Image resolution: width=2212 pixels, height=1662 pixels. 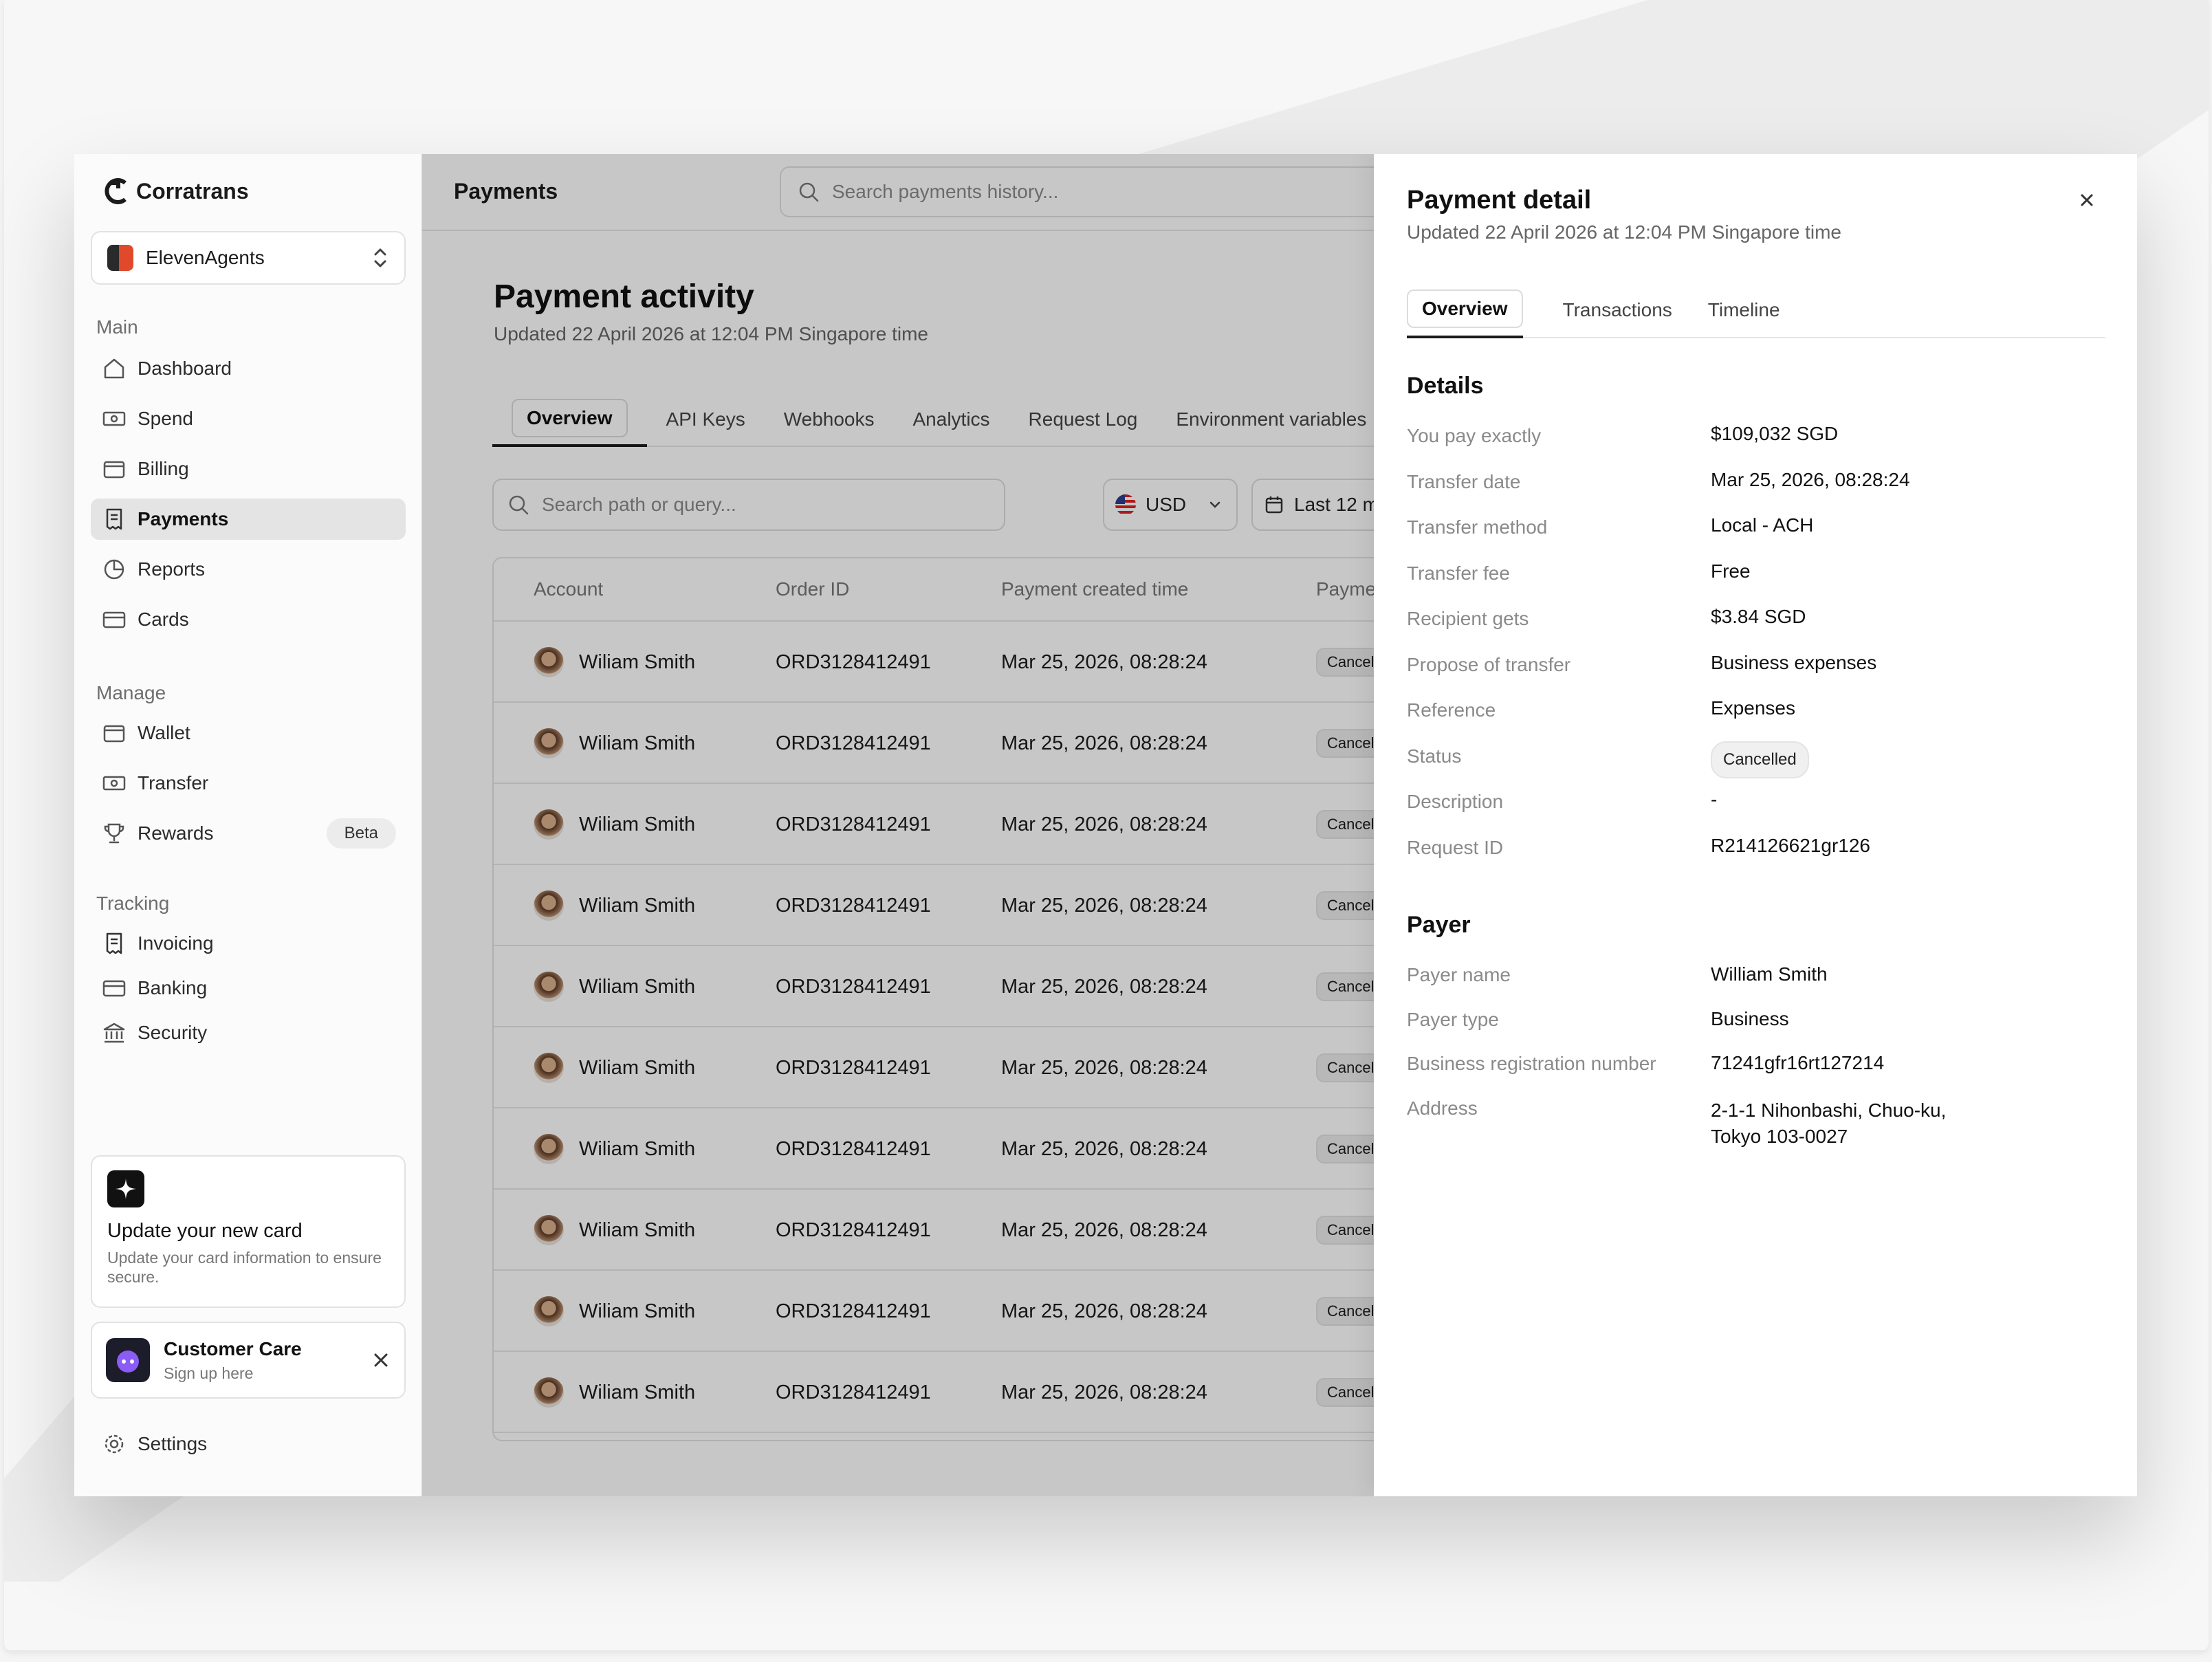 What do you see at coordinates (1762, 525) in the screenshot?
I see `detail-value: Local - ACH` at bounding box center [1762, 525].